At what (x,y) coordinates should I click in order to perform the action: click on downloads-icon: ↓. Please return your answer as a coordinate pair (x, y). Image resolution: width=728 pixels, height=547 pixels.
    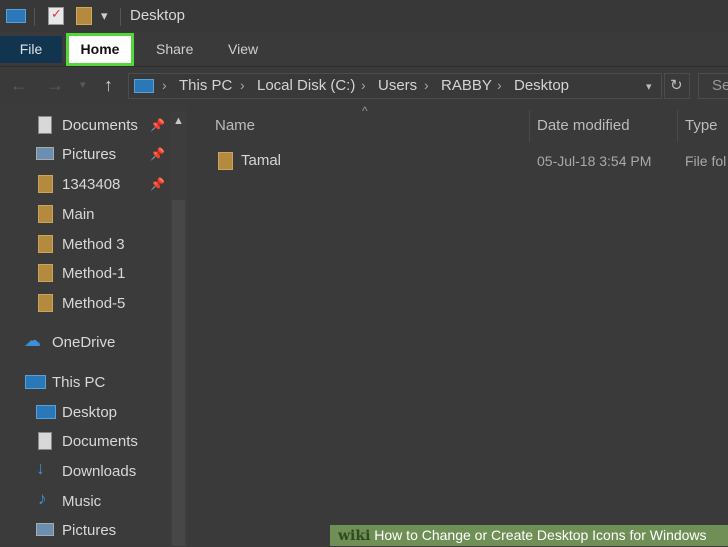
    Looking at the image, I should click on (40, 468).